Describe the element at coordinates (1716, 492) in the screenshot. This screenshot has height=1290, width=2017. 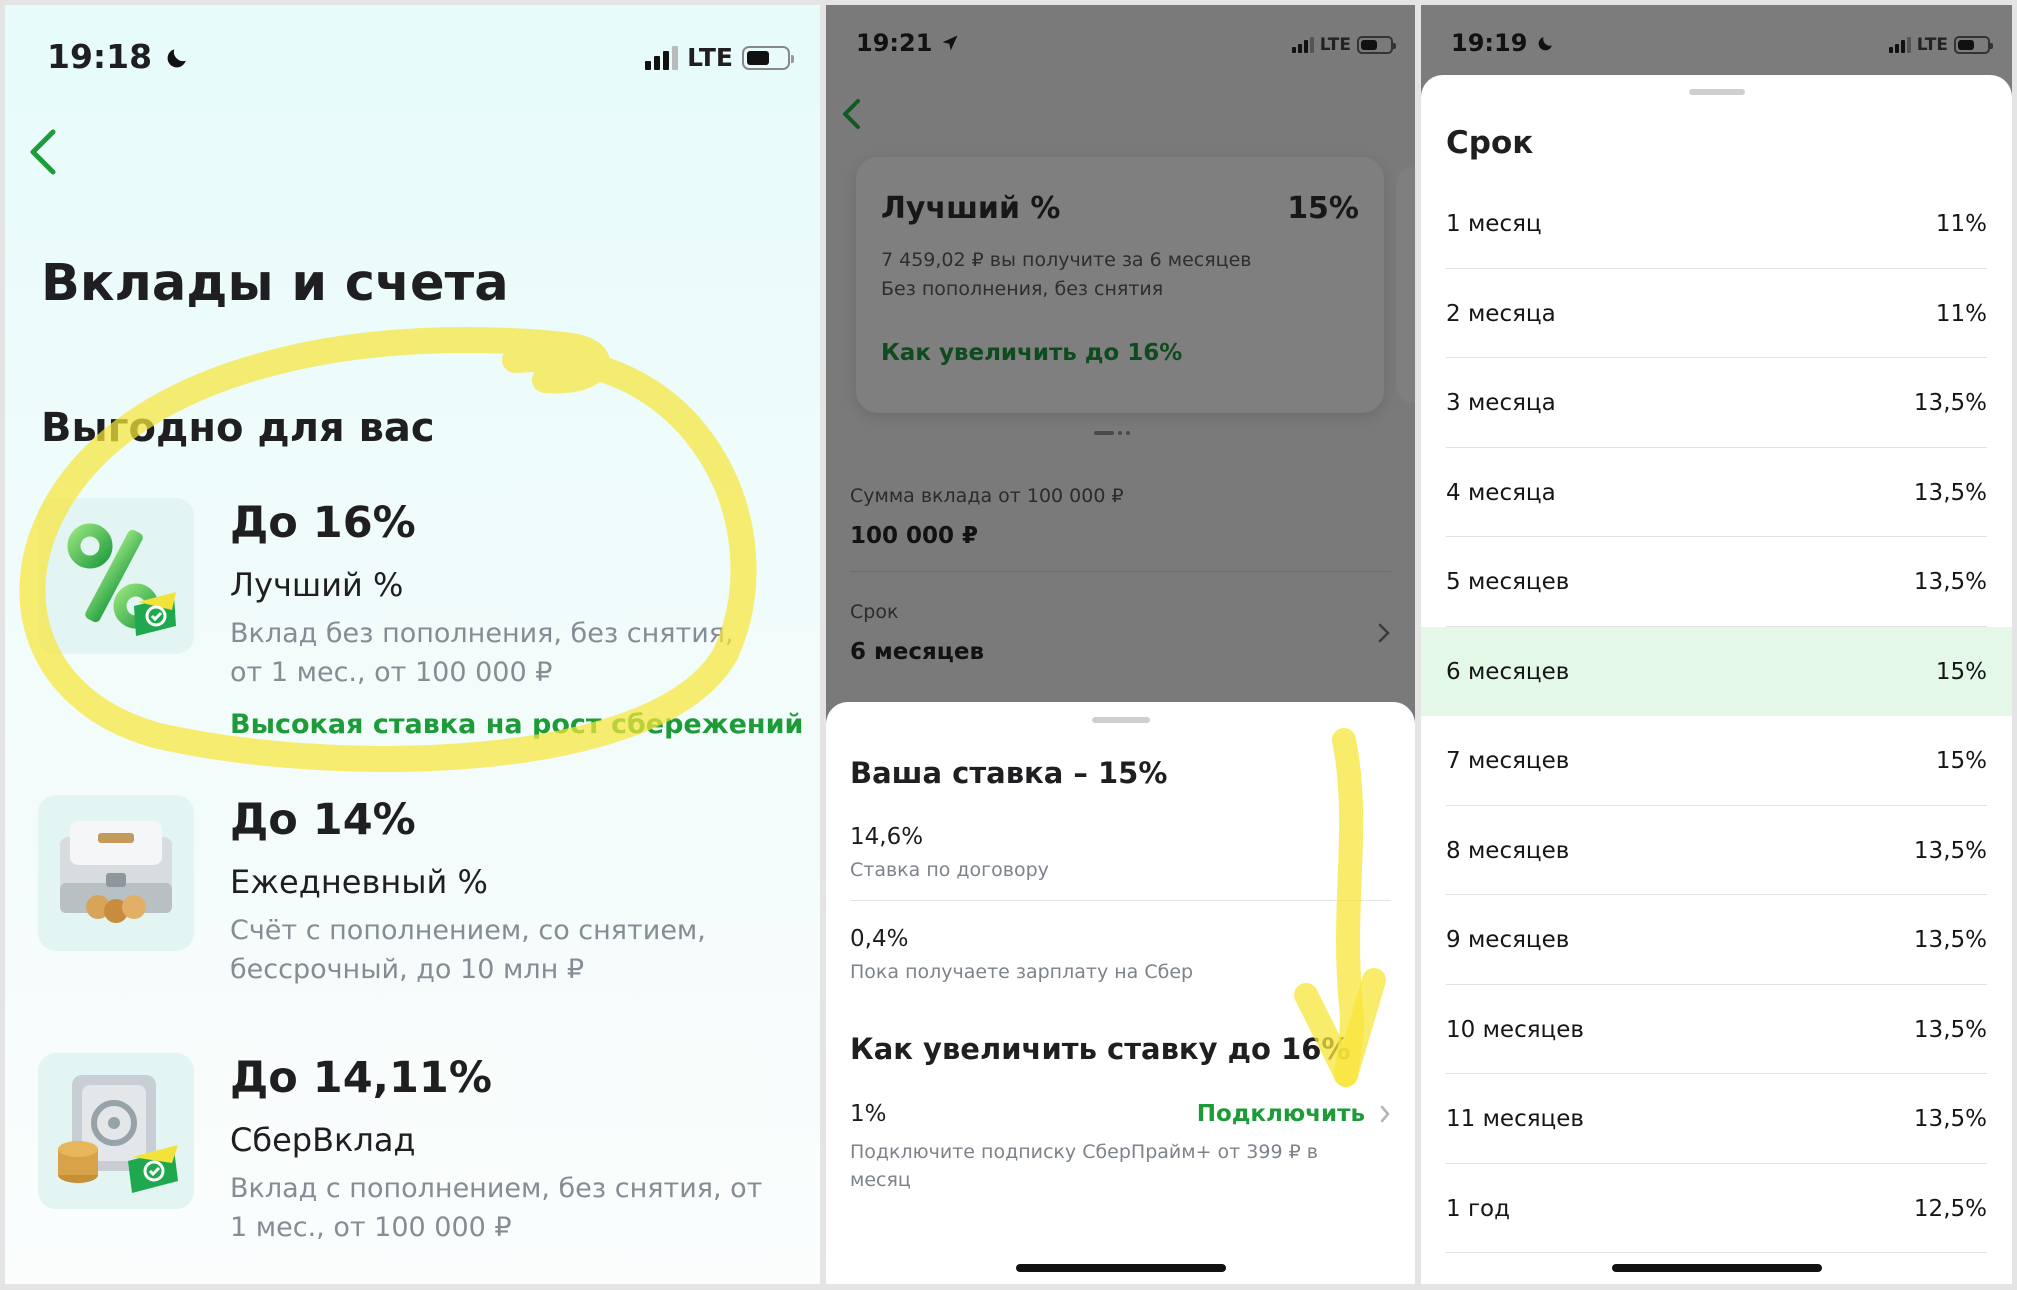
I see `term-option: 4 месяца 13,5%` at that location.